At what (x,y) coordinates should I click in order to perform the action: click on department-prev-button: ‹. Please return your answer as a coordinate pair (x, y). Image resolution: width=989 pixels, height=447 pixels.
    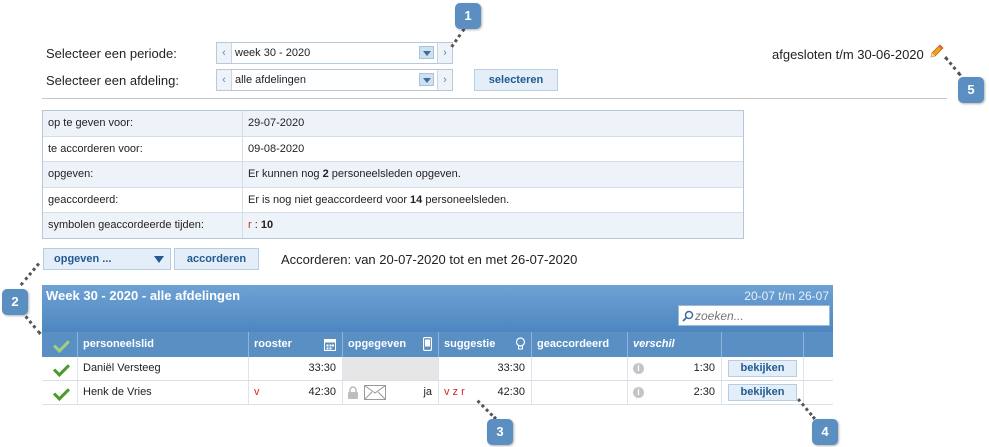
    Looking at the image, I should click on (224, 80).